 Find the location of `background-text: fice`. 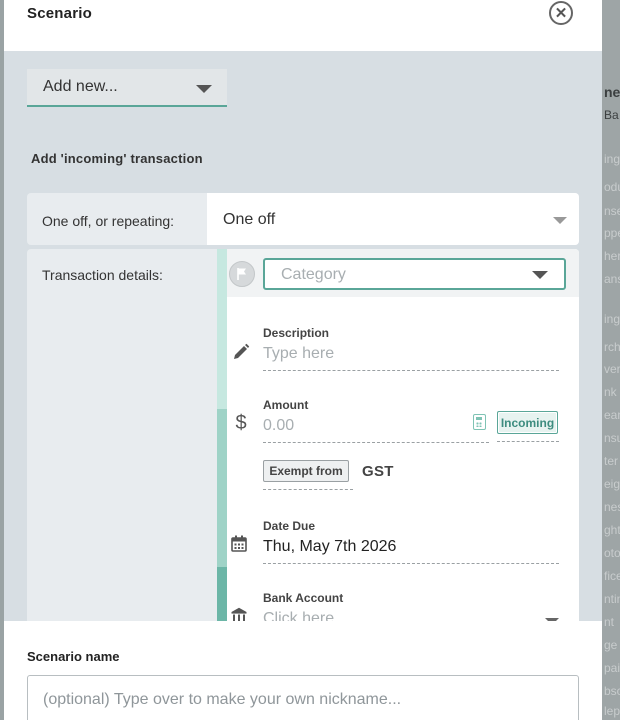

background-text: fice is located at coordinates (612, 576).